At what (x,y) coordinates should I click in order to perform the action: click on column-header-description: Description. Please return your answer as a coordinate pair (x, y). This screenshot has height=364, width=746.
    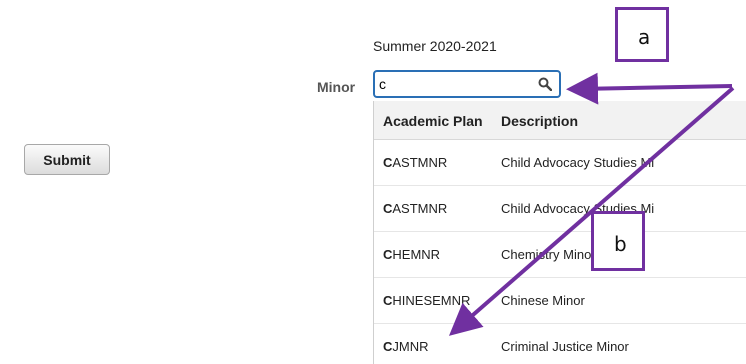
    Looking at the image, I should click on (540, 121).